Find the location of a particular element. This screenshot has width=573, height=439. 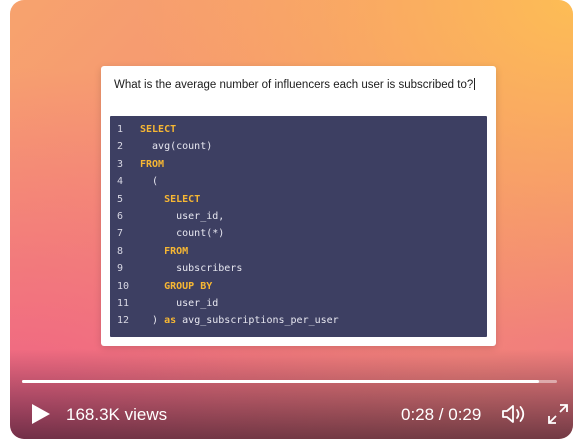

code-line: 9 subscribers is located at coordinates (298, 268).